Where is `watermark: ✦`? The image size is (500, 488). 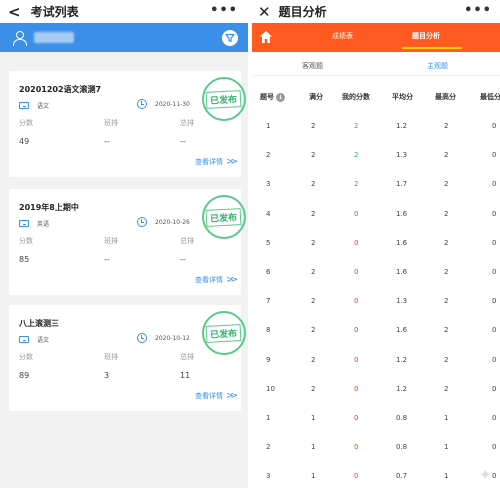 watermark: ✦ is located at coordinates (485, 474).